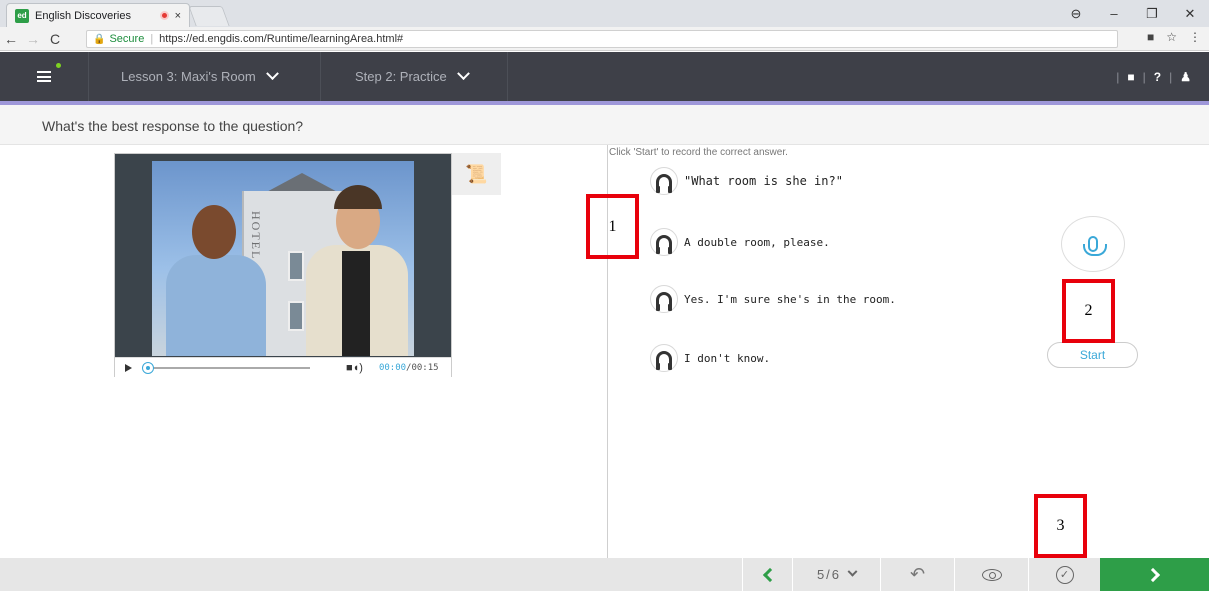 Image resolution: width=1209 pixels, height=591 pixels. What do you see at coordinates (209, 16) in the screenshot?
I see `new-tab-button` at bounding box center [209, 16].